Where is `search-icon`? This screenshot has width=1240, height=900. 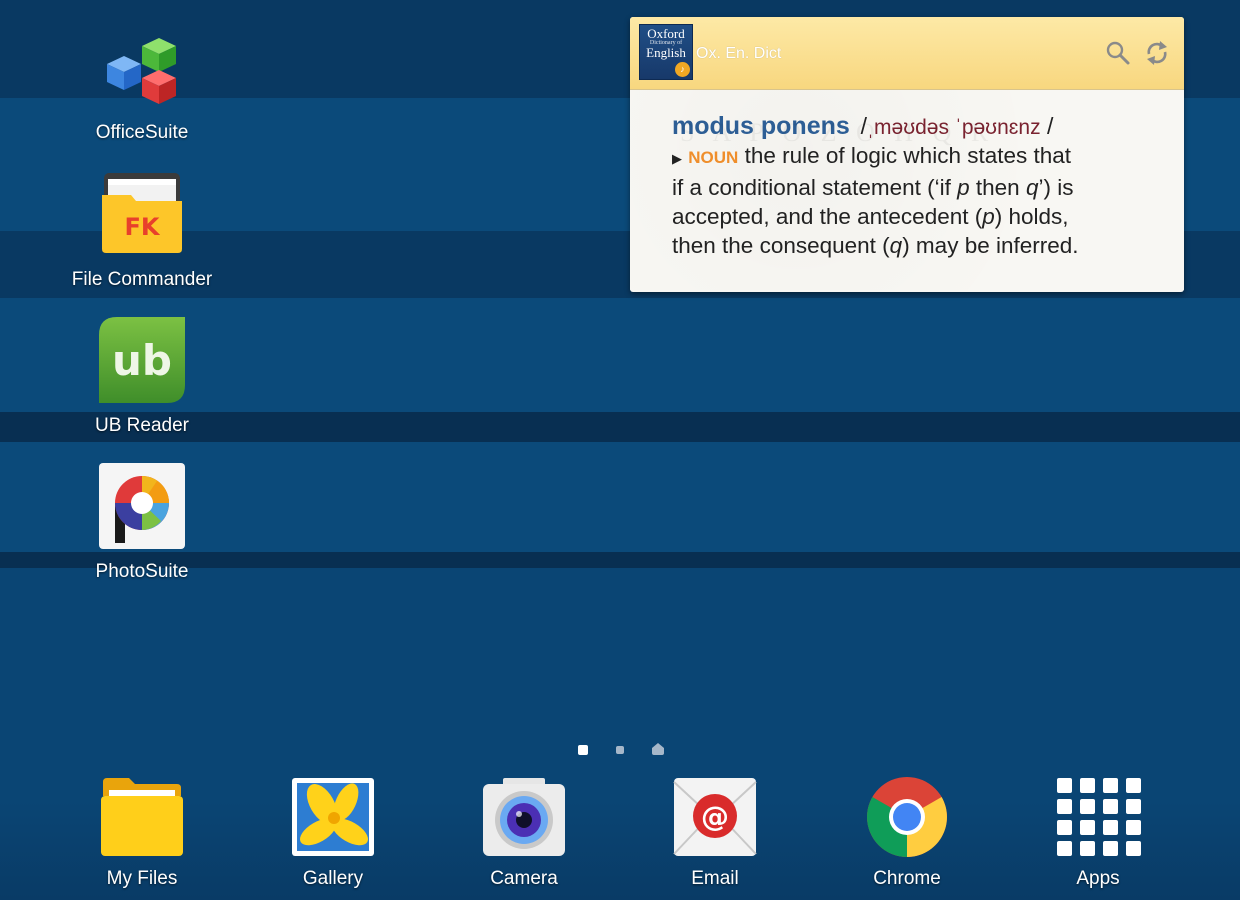 search-icon is located at coordinates (1118, 53).